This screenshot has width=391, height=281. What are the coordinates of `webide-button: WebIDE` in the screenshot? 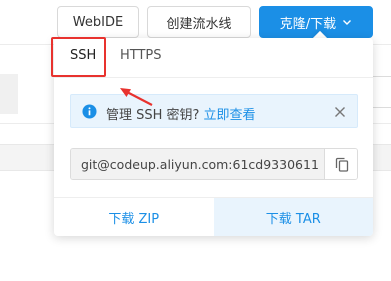 It's located at (98, 22).